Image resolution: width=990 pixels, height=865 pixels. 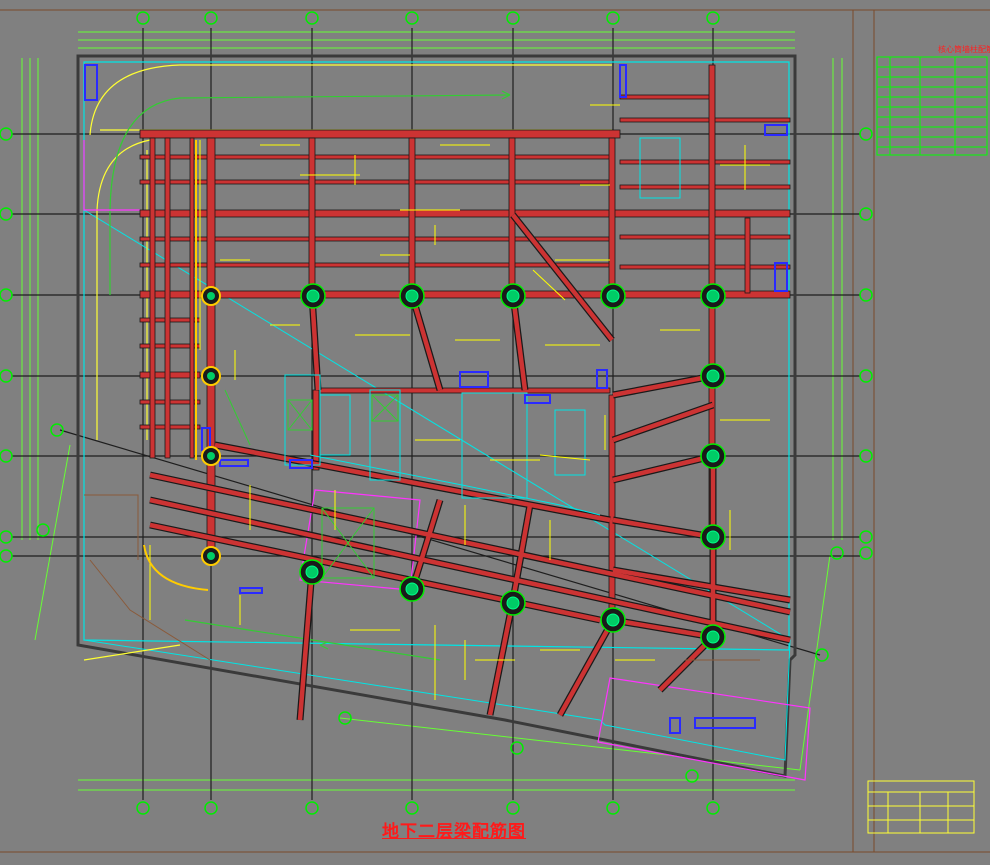 I want to click on table-caption: 核心筒墙柱配筋表, so click(x=964, y=49).